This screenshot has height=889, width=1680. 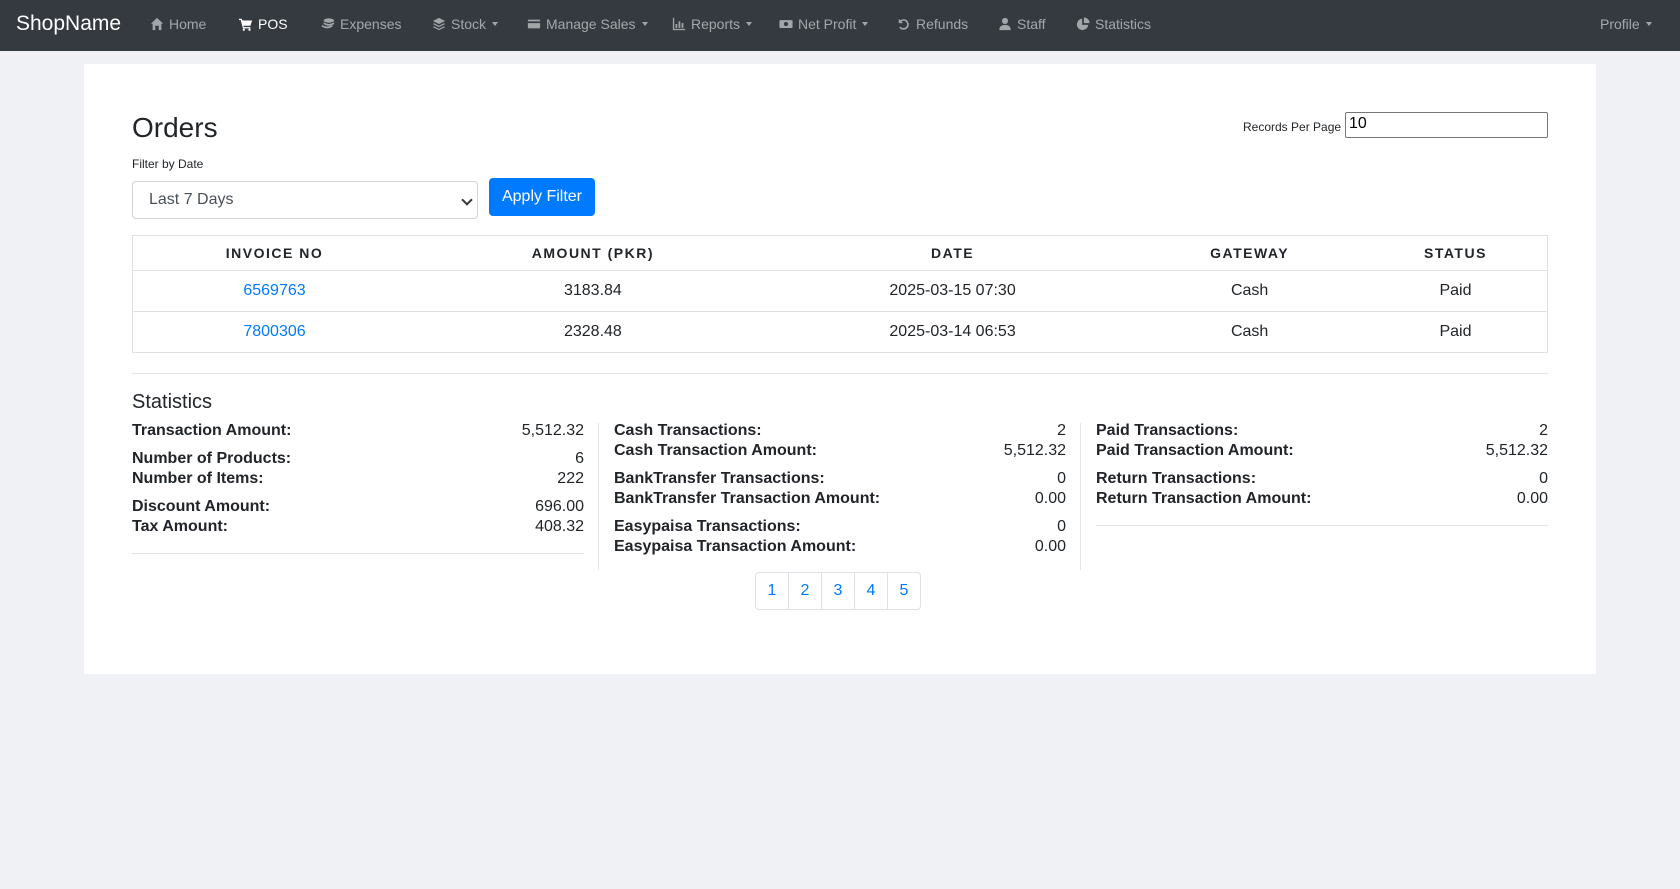 I want to click on nav-item-label: Staff, so click(x=1031, y=24).